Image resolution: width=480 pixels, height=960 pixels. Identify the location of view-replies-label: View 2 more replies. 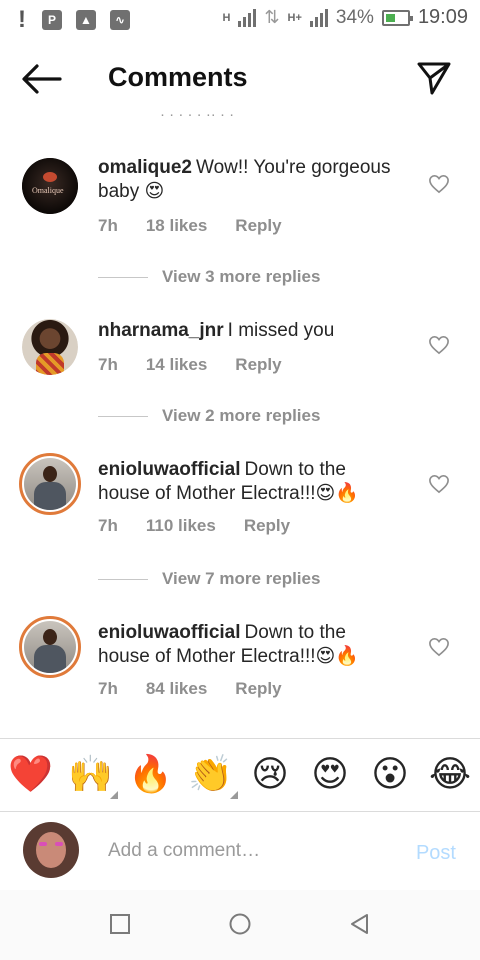
(241, 415).